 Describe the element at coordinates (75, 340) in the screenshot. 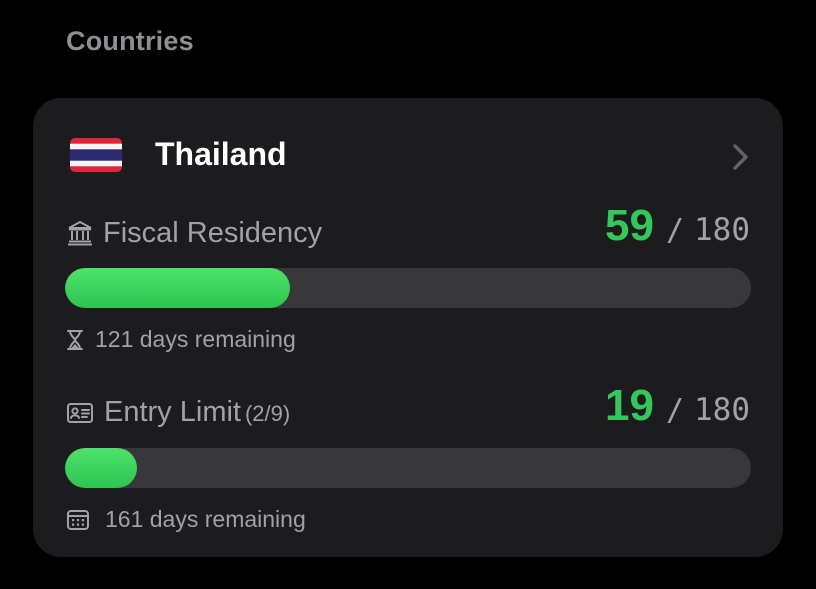

I see `hourglass-icon` at that location.